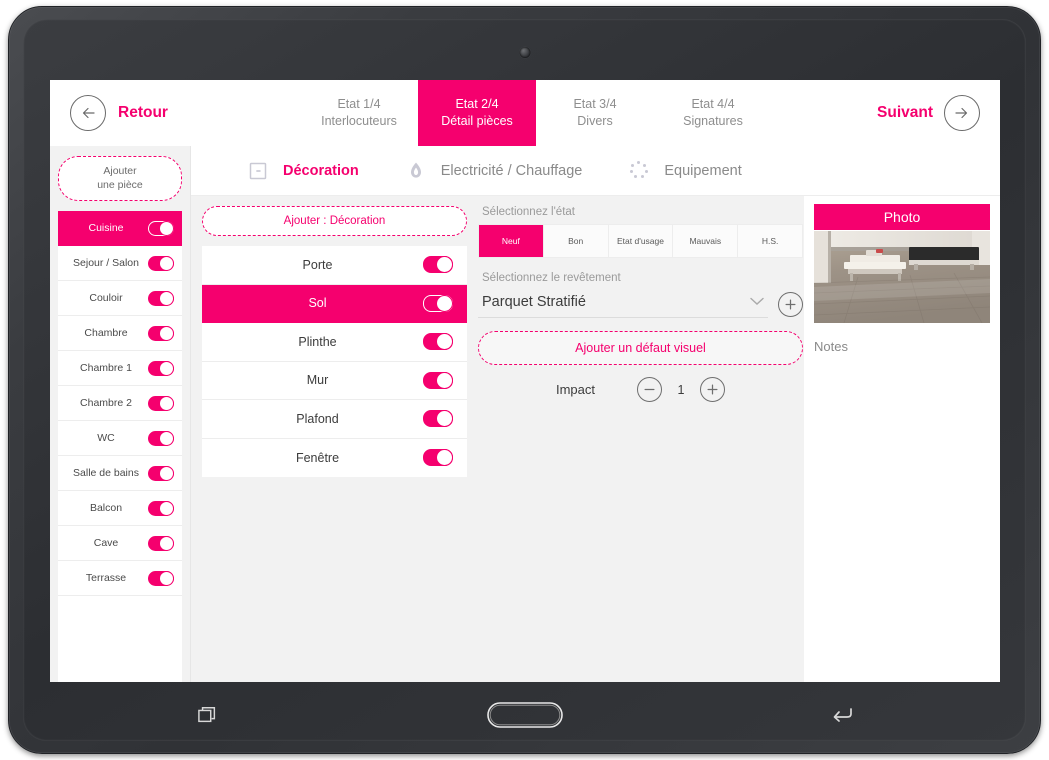 The width and height of the screenshot is (1049, 760). I want to click on tab-etat-2: Etat 2/4 Détail pièces, so click(477, 113).